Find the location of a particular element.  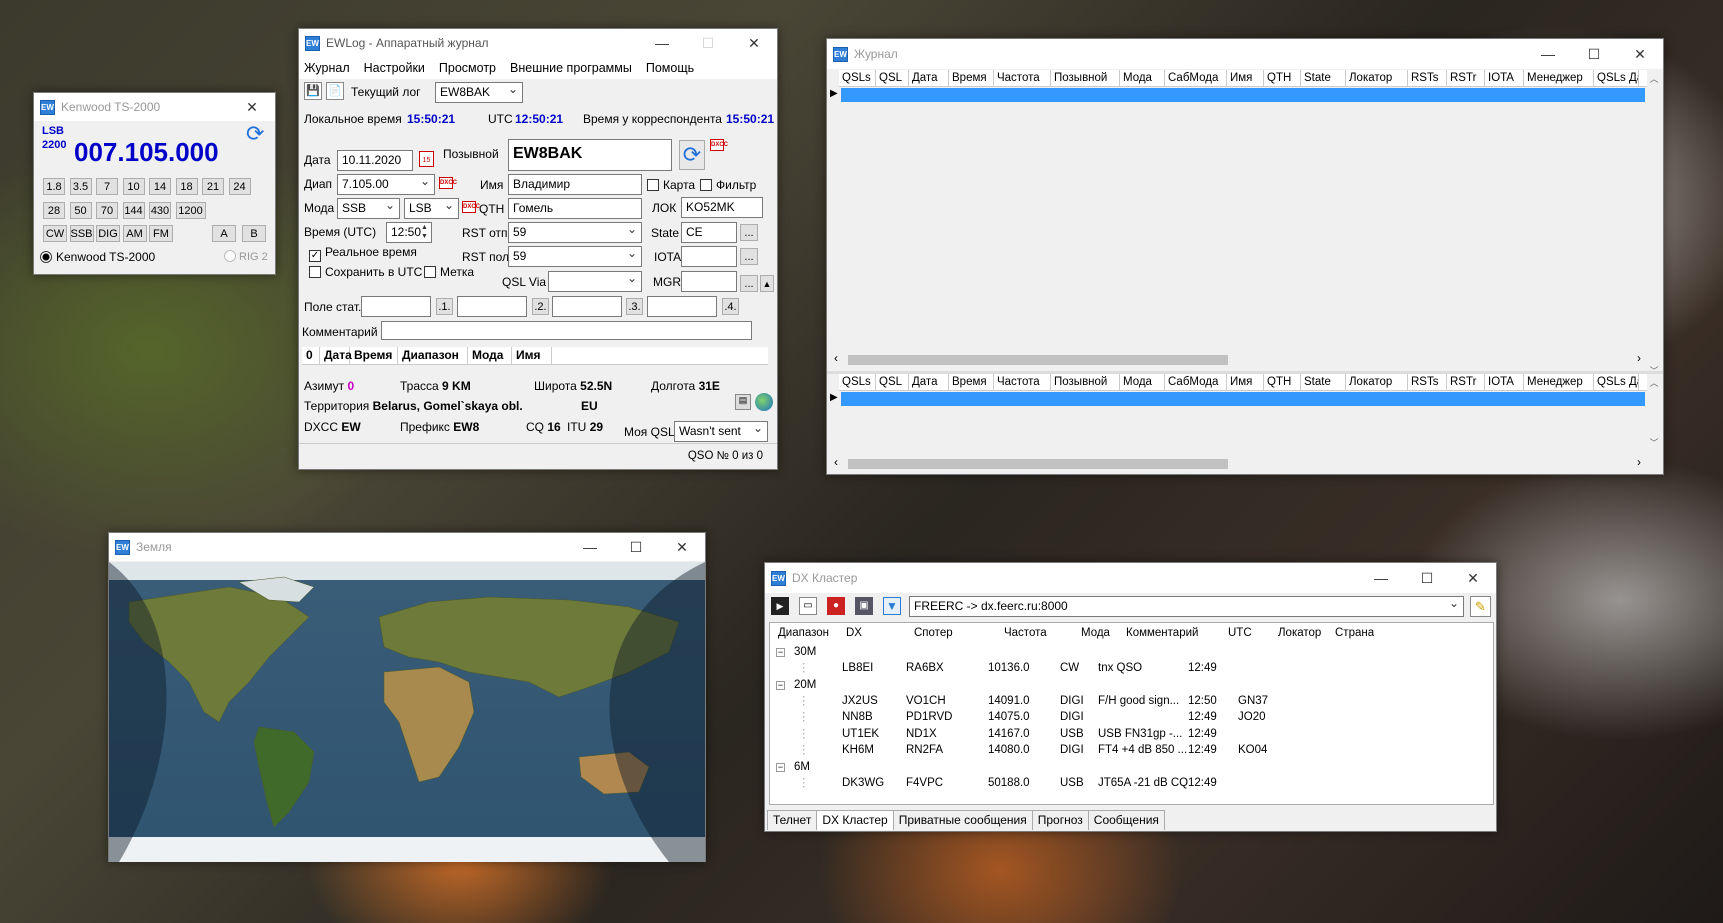

iota-input is located at coordinates (709, 256).